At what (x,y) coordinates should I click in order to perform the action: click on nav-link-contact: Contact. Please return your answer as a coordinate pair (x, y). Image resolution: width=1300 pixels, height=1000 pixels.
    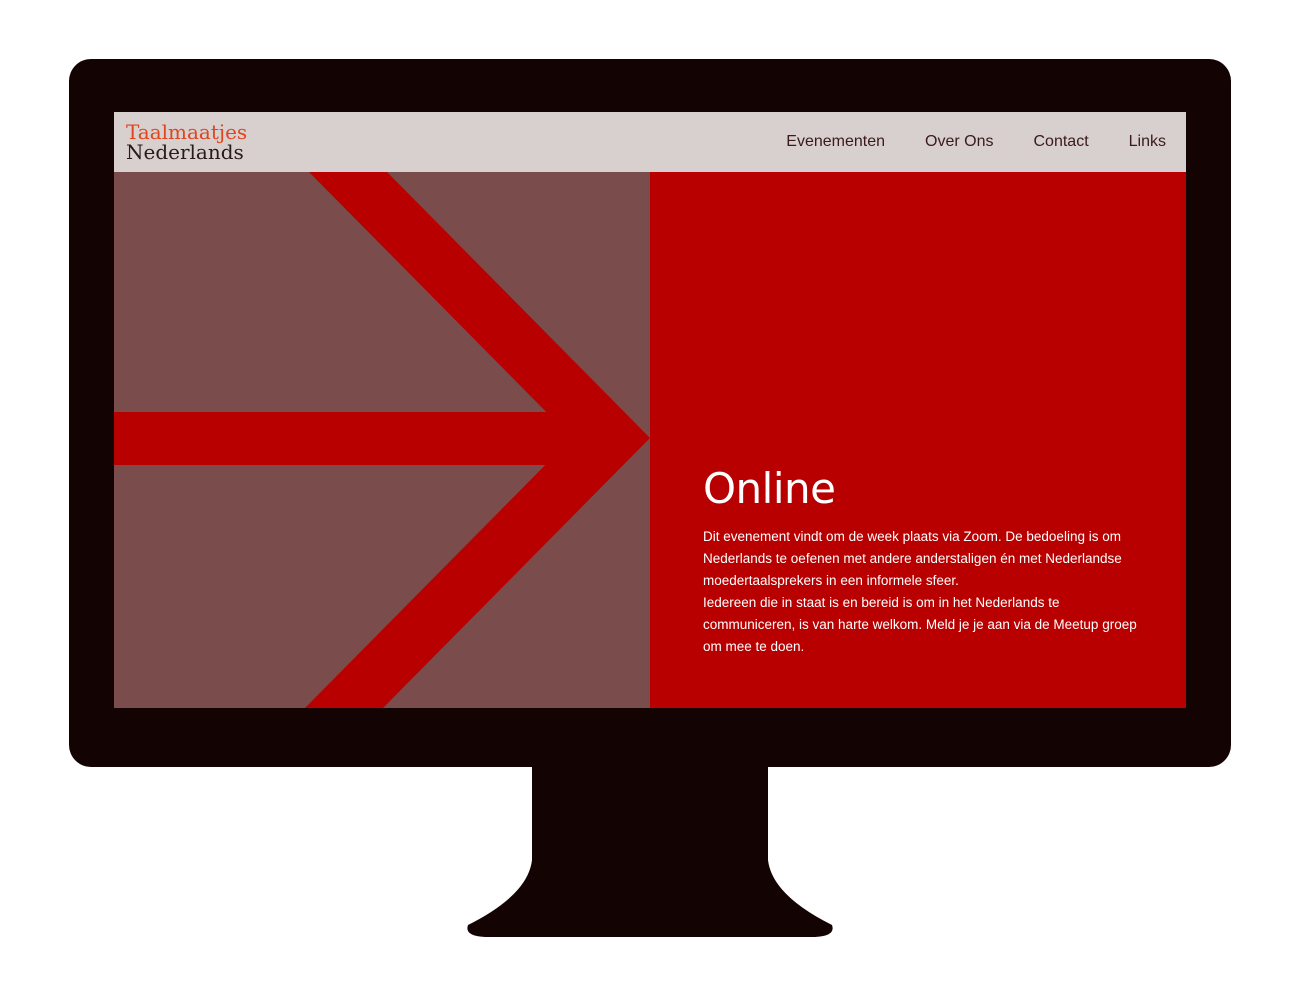
    Looking at the image, I should click on (1061, 142).